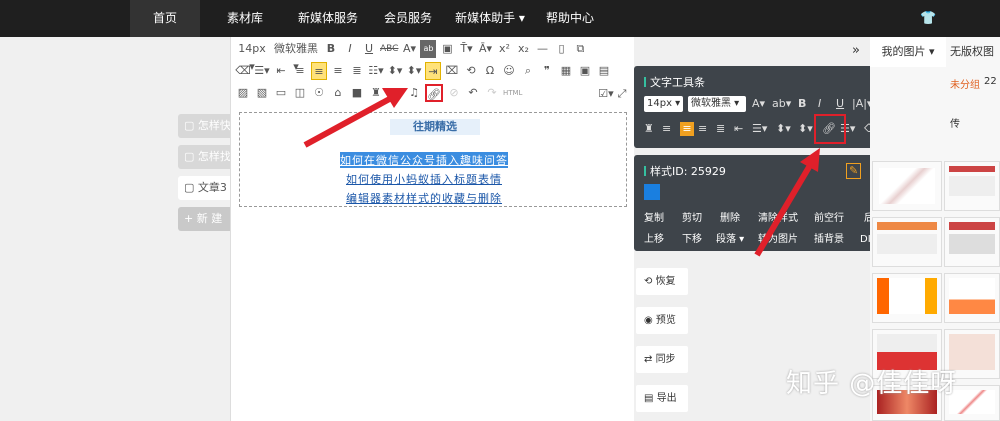 The height and width of the screenshot is (421, 1000). What do you see at coordinates (454, 93) in the screenshot?
I see `unlink-icon: ⊘` at bounding box center [454, 93].